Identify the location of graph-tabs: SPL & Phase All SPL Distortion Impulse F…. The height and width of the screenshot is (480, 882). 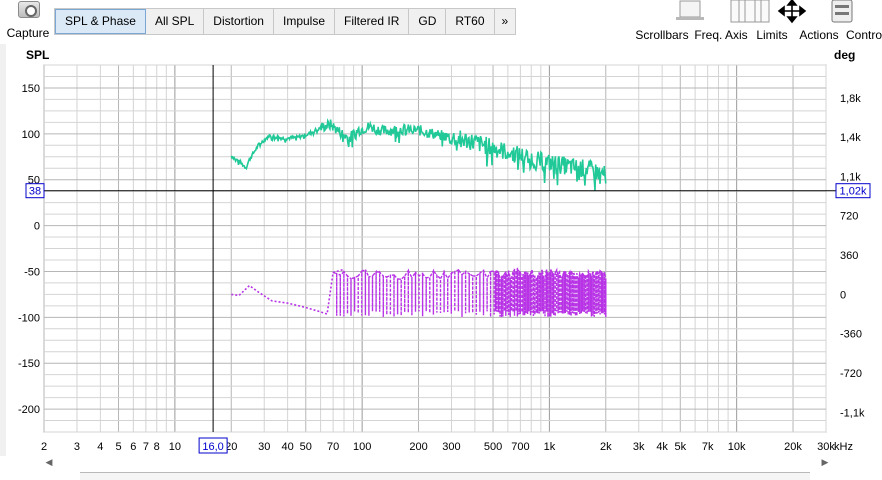
(285, 21).